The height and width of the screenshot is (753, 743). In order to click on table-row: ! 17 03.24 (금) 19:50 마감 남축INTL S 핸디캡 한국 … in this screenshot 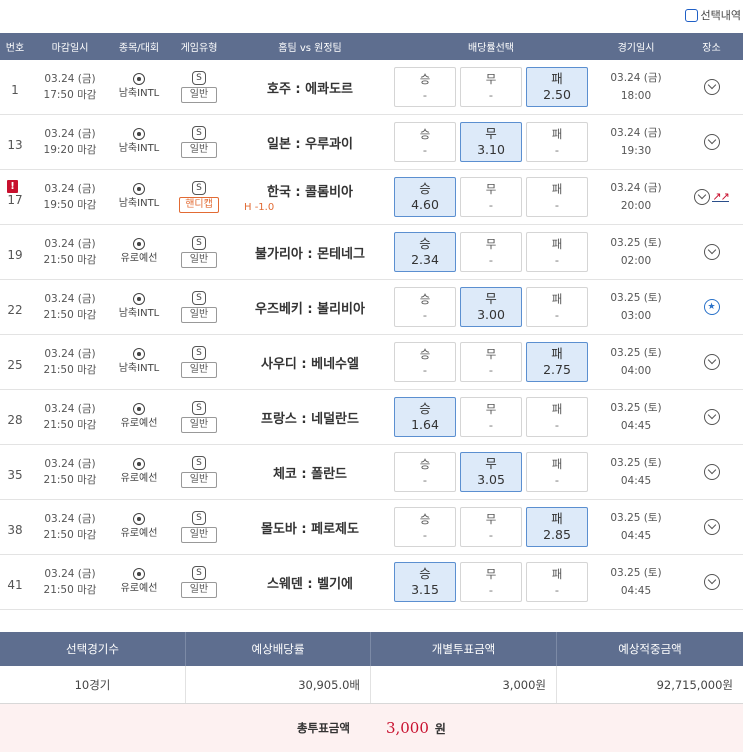, I will do `click(371, 197)`.